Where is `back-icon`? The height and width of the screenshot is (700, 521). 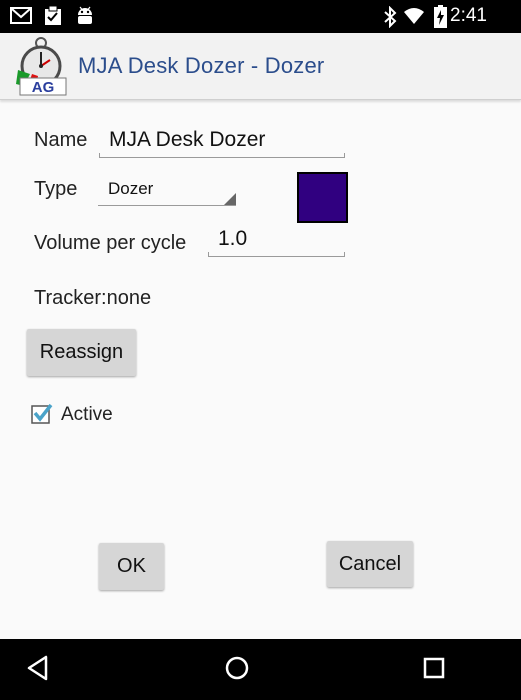
back-icon is located at coordinates (38, 668).